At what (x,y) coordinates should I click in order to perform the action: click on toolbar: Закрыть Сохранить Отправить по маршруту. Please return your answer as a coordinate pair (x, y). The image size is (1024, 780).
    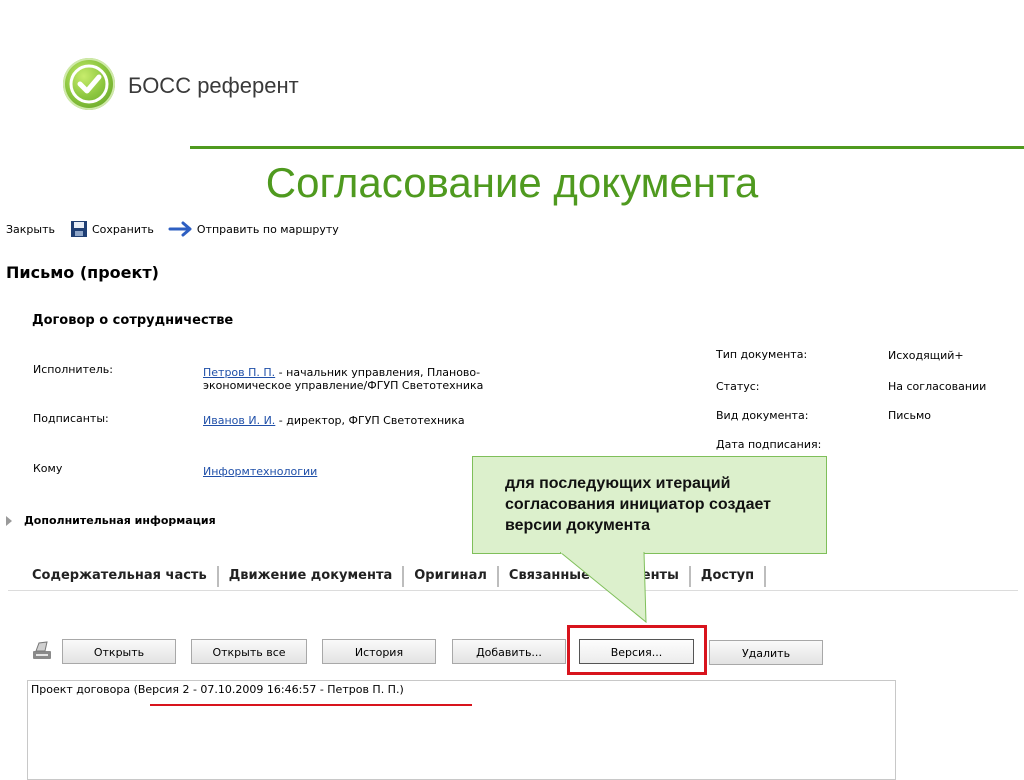
    Looking at the image, I should click on (172, 229).